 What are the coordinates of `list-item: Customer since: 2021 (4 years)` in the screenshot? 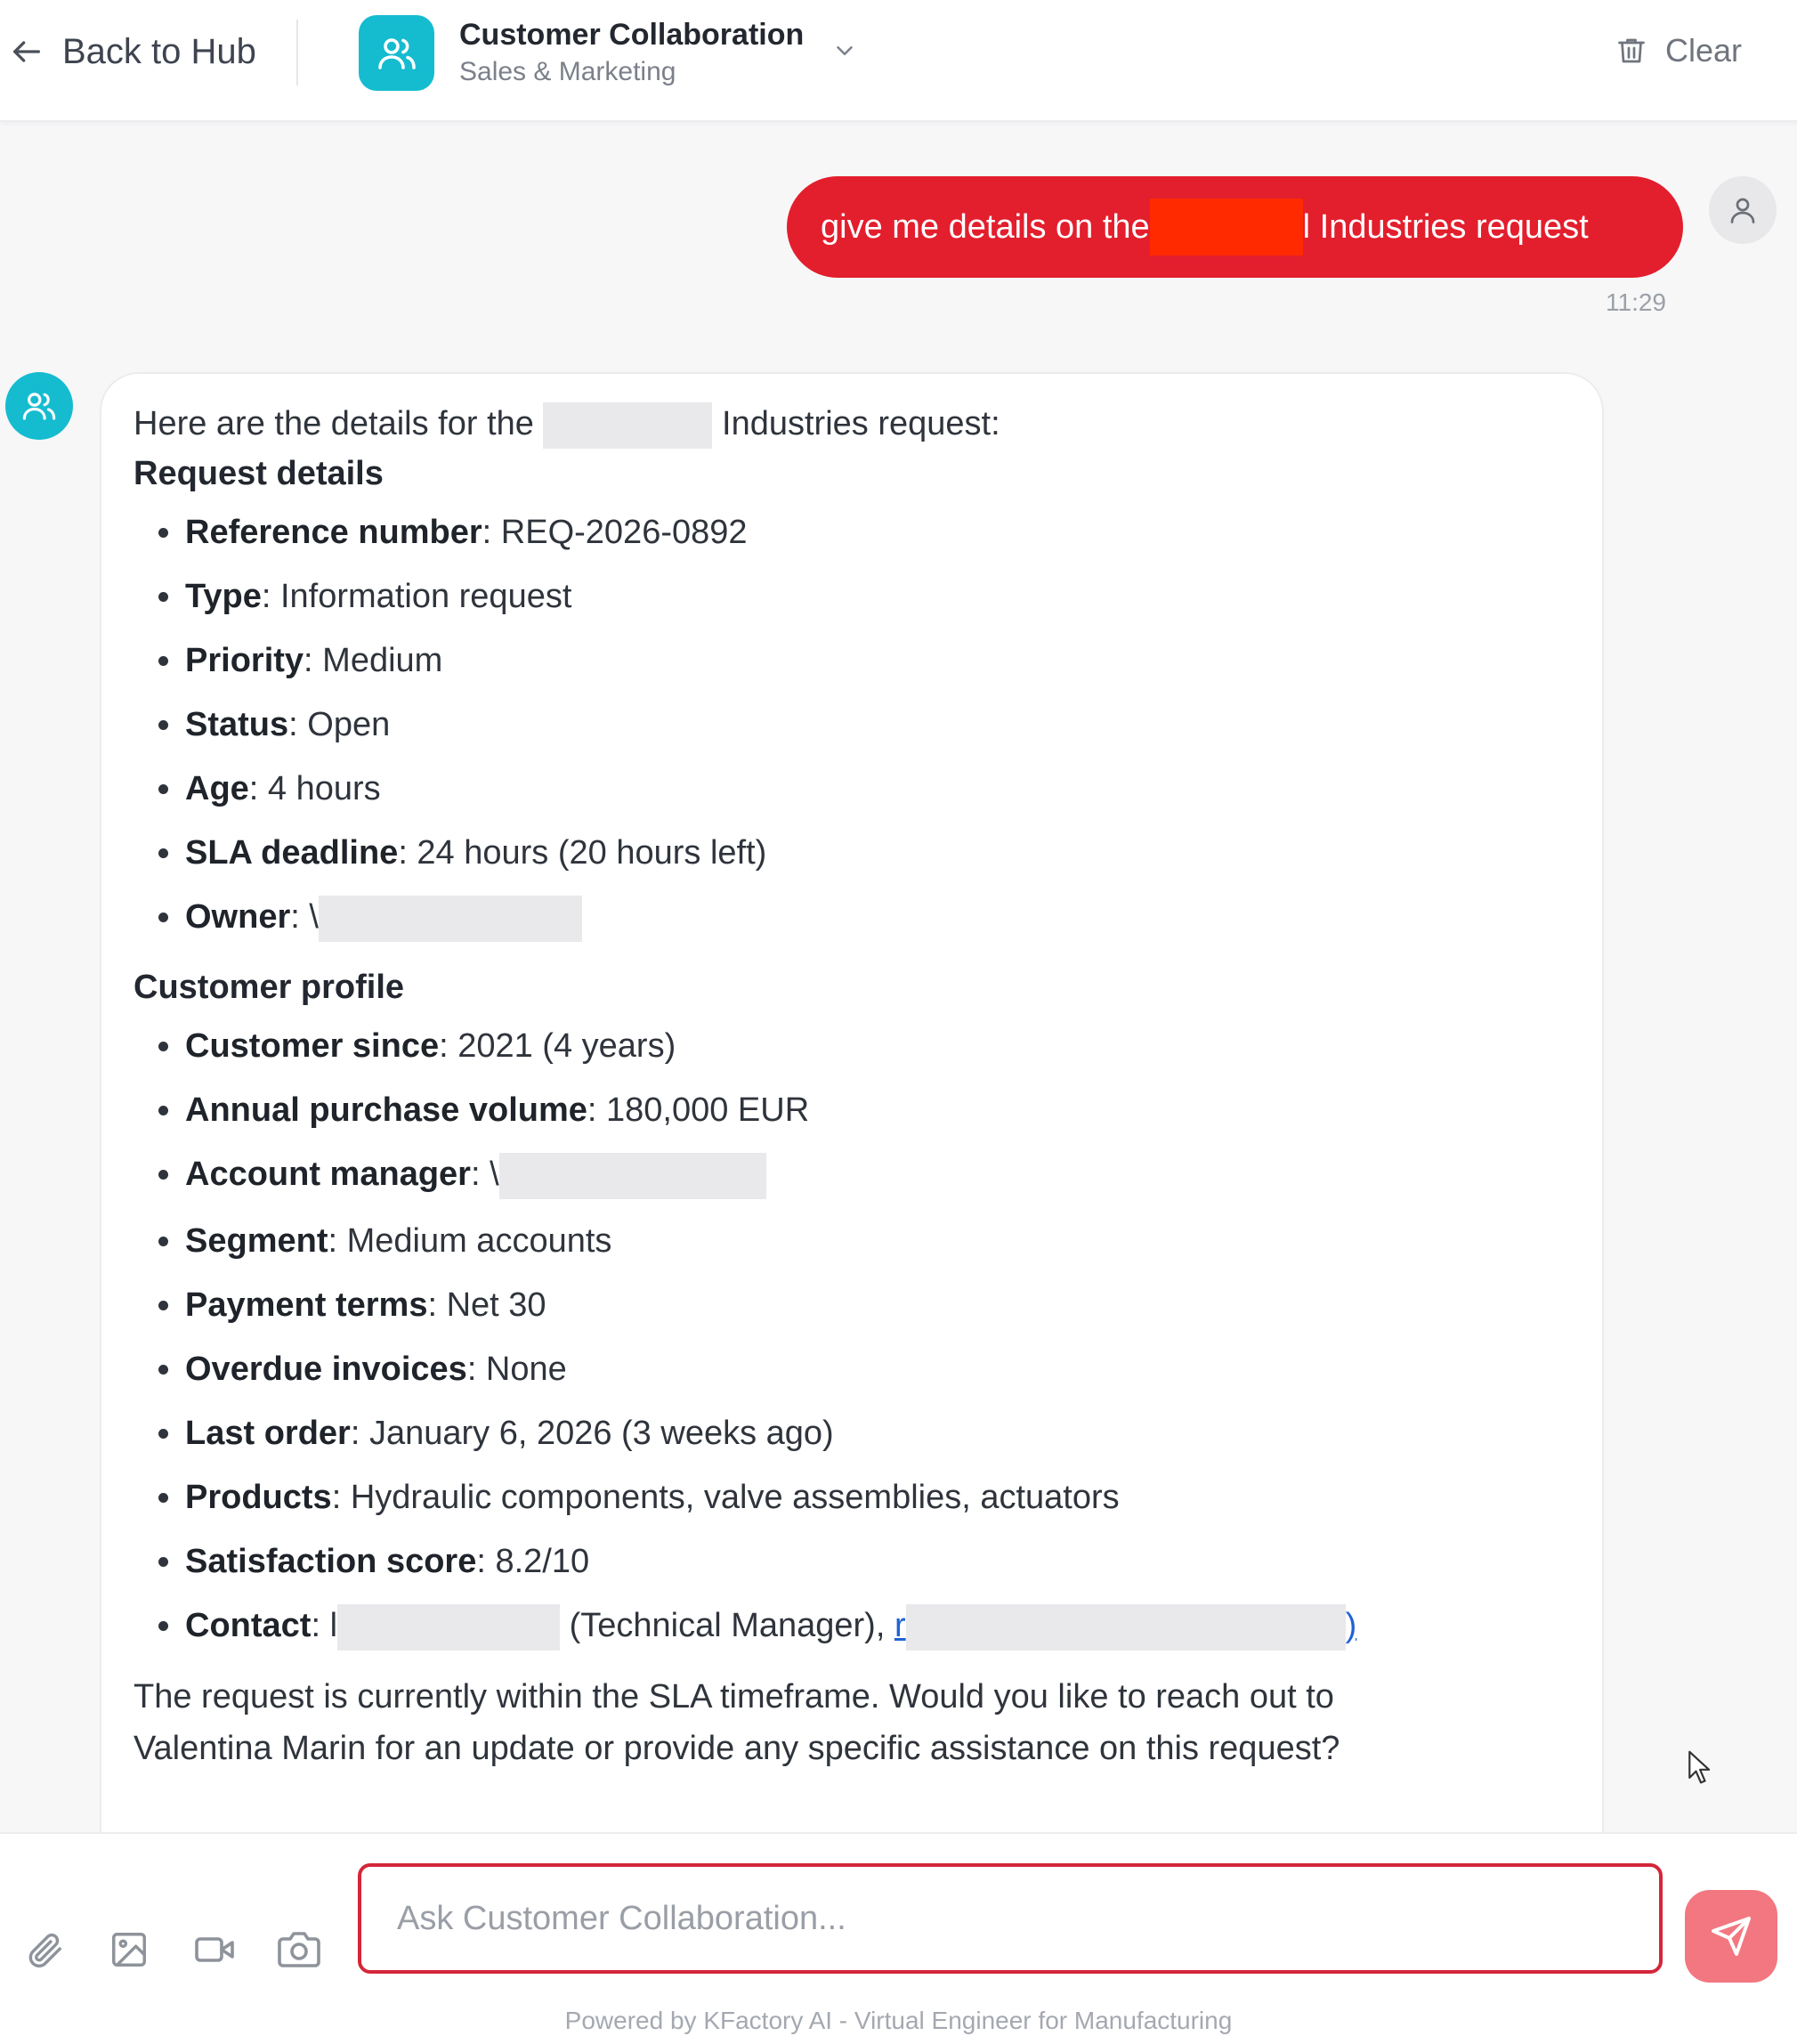 It's located at (871, 1047).